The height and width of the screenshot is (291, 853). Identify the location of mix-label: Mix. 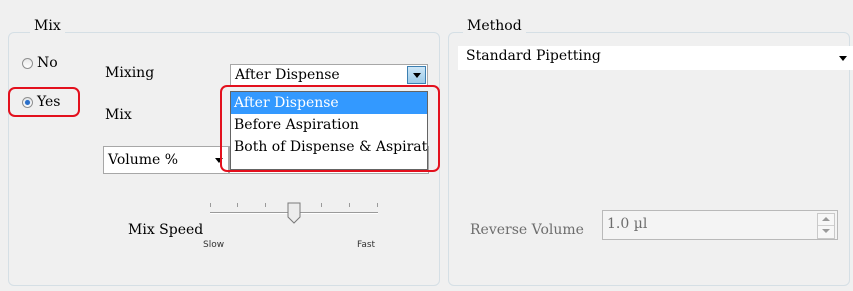
(118, 115).